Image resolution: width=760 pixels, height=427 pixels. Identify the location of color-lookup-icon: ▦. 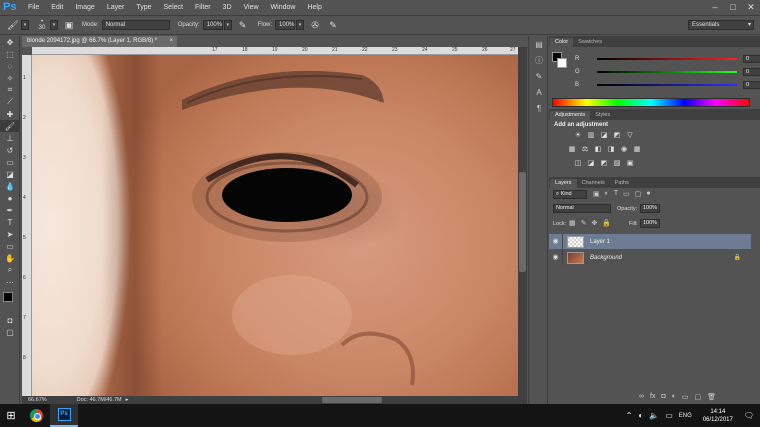
(637, 149).